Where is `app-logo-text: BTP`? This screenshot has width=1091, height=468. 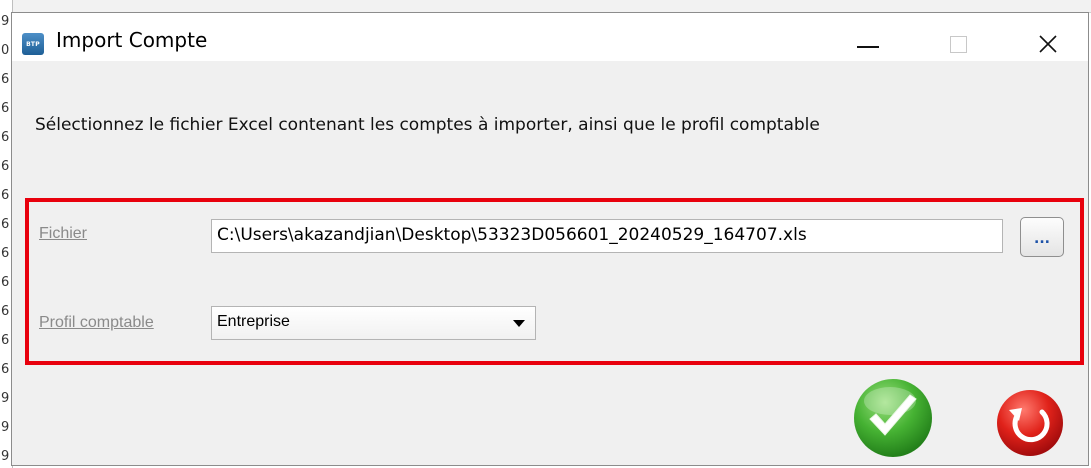
app-logo-text: BTP is located at coordinates (33, 44).